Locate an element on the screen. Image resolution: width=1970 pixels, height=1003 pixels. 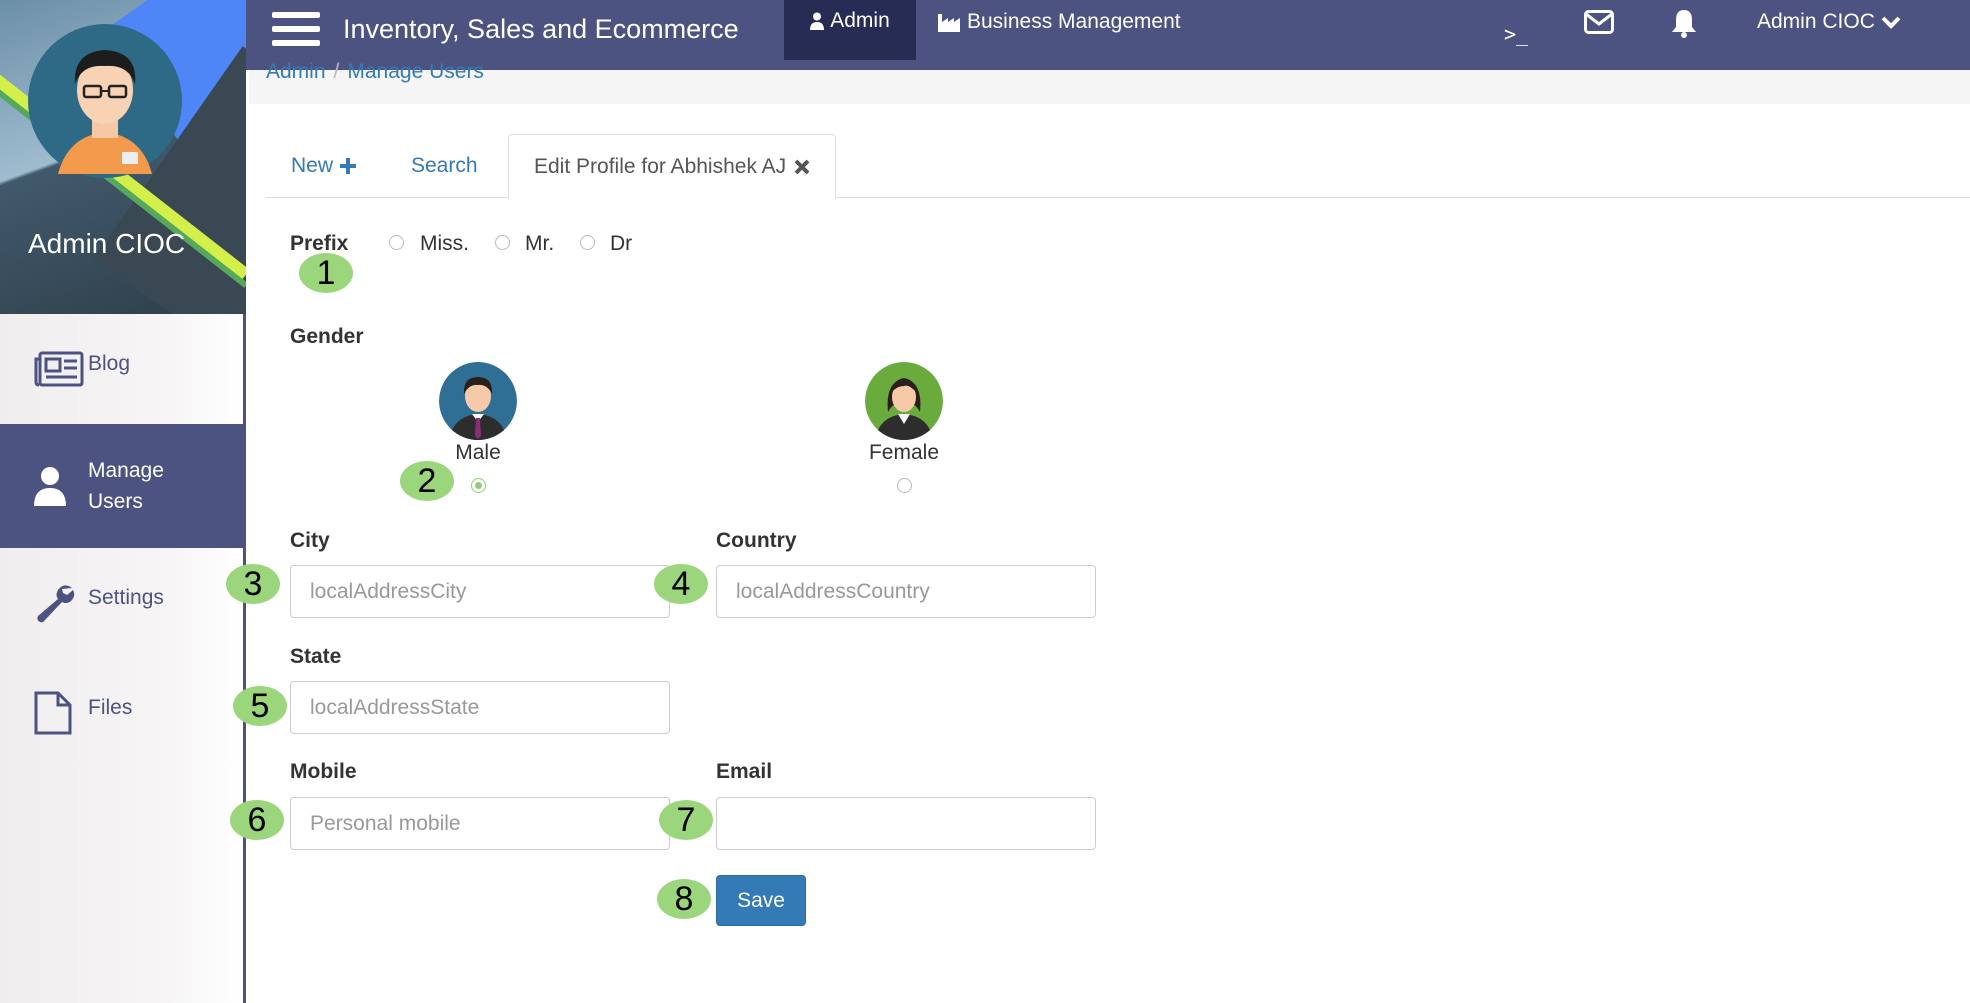
prefix-radio-mr is located at coordinates (502, 242).